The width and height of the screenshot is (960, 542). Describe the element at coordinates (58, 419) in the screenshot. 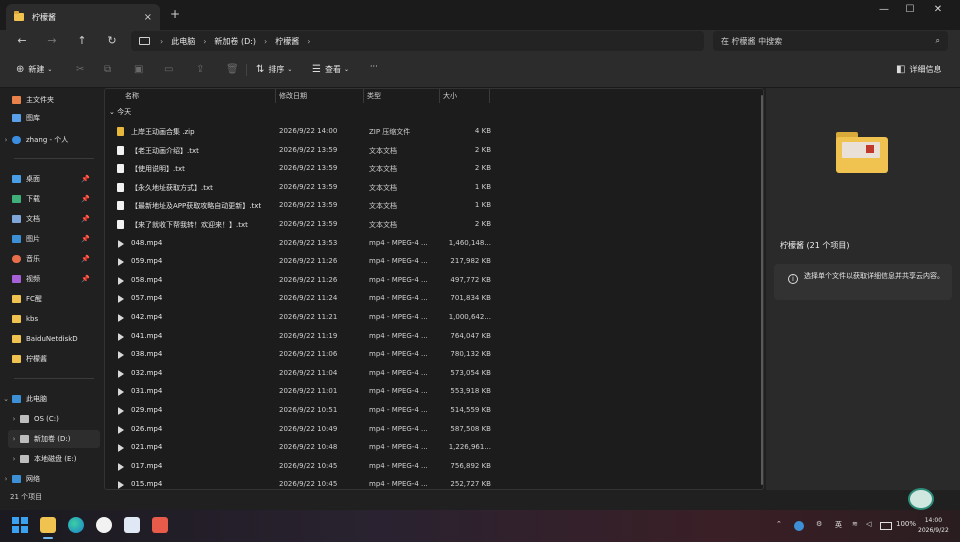

I see `sidebar-item-drive-c: › OS (C:)` at that location.